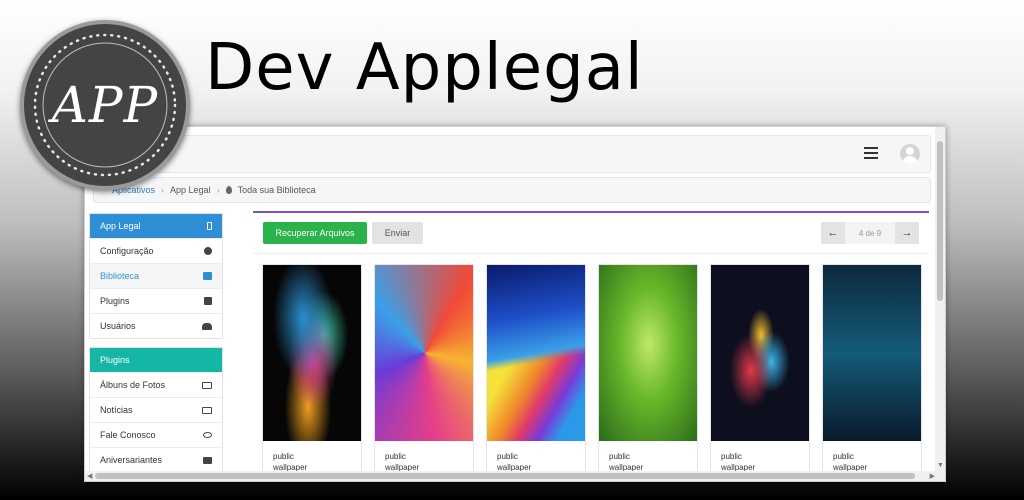 Image resolution: width=1024 pixels, height=500 pixels. I want to click on sidebar-item-label: Álbuns de Fotos, so click(133, 385).